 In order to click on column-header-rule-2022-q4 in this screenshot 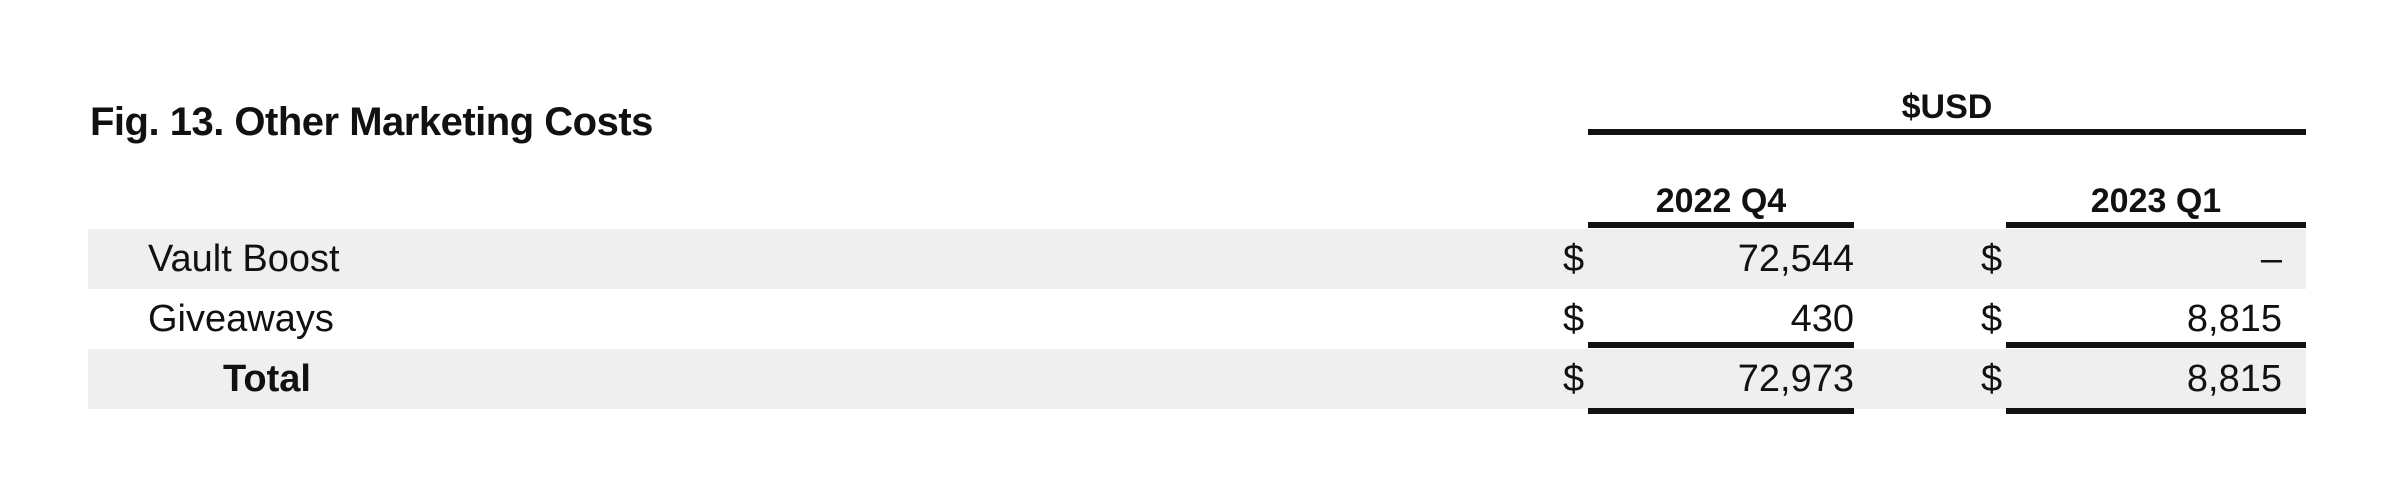, I will do `click(1721, 225)`.